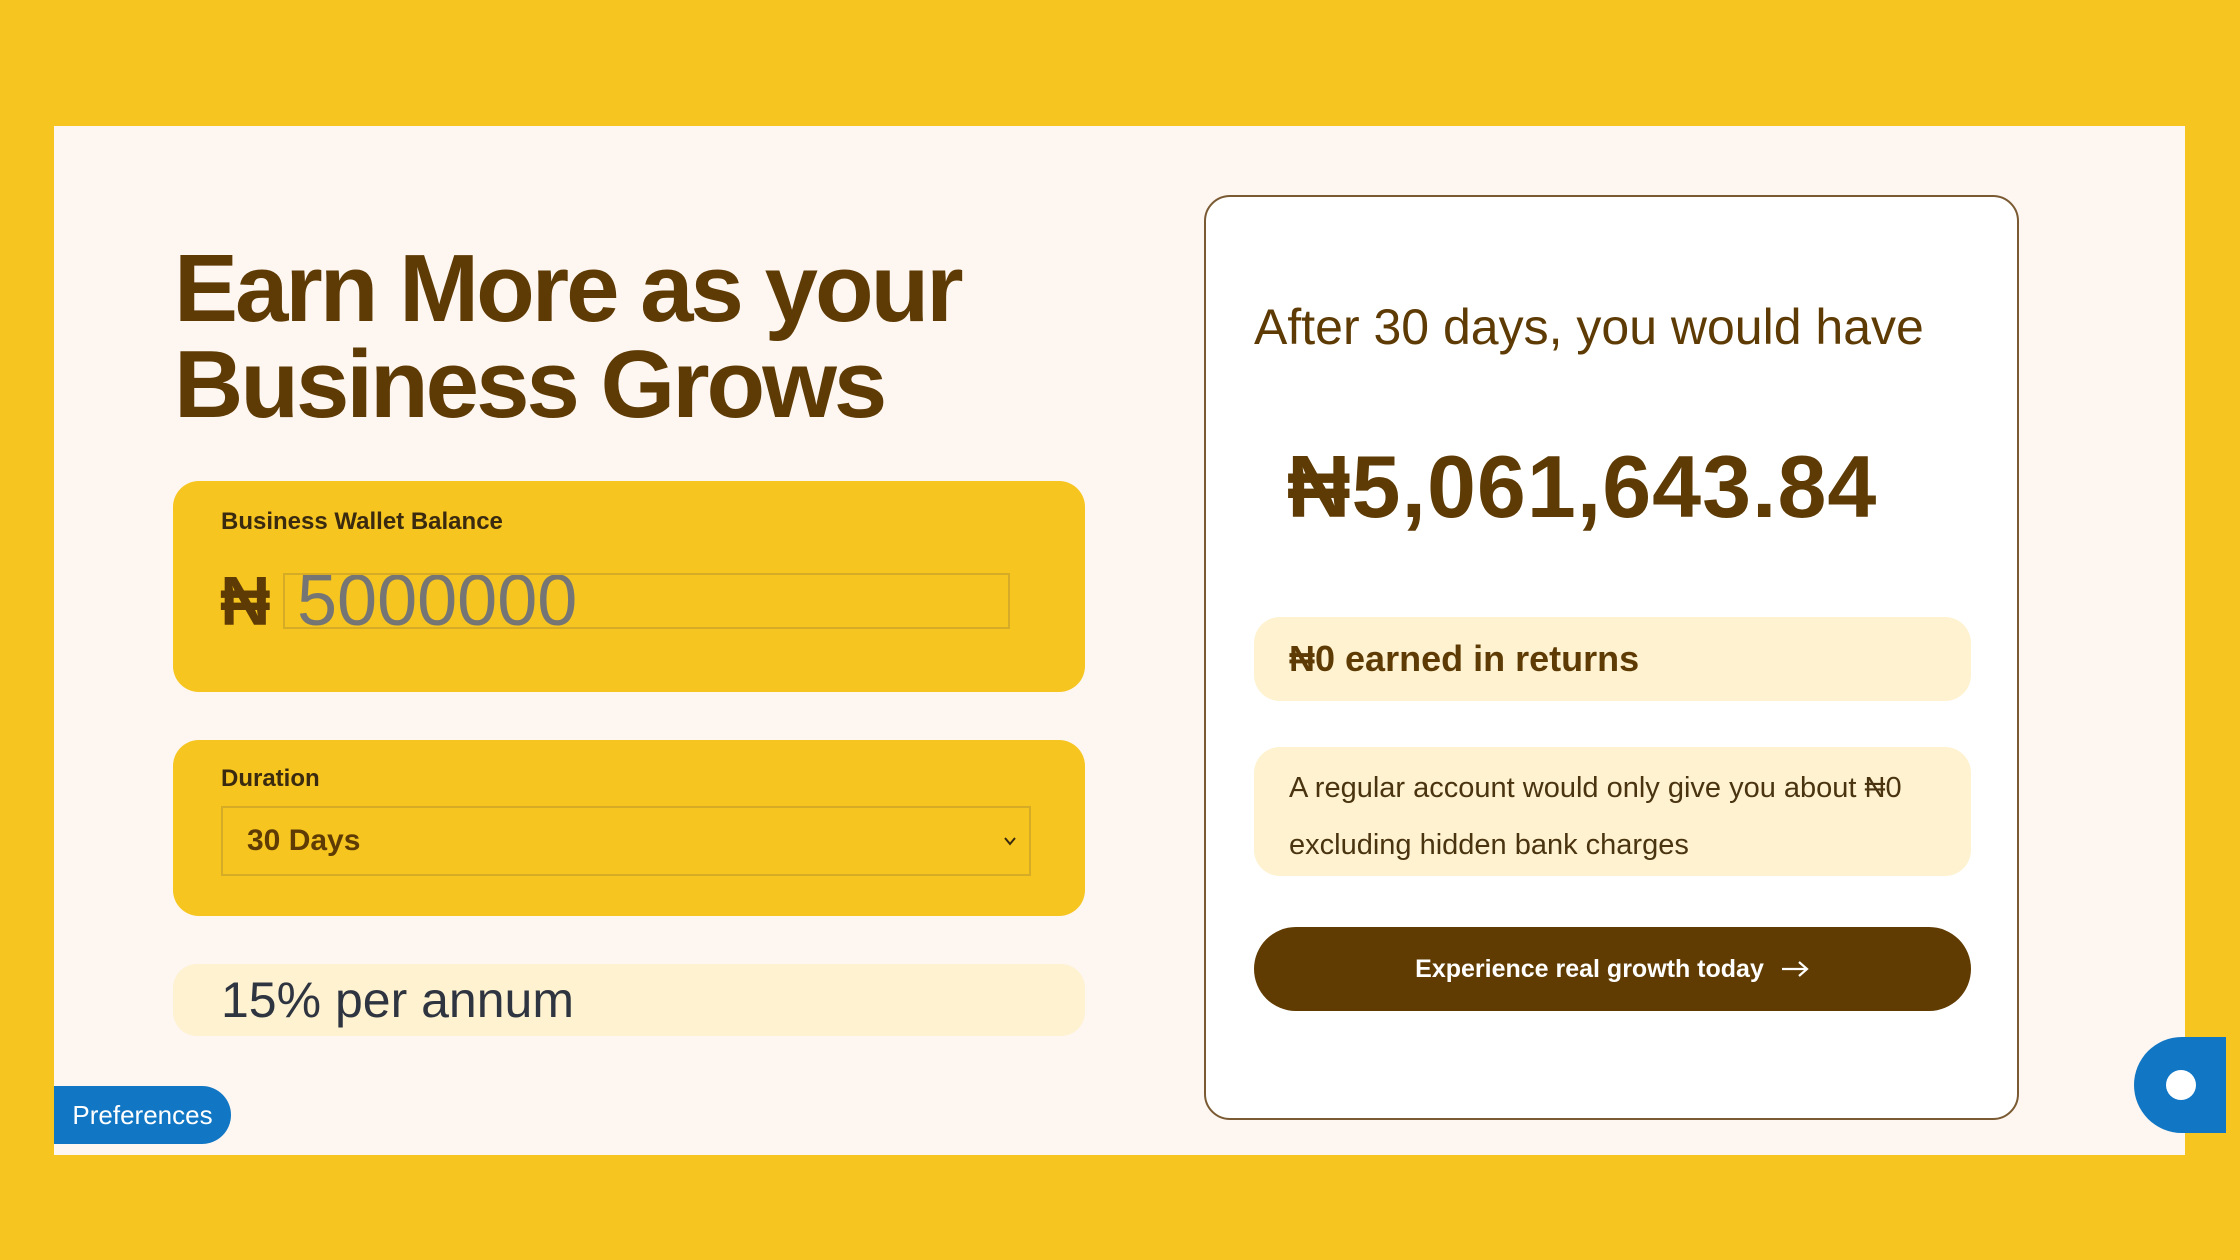 This screenshot has height=1260, width=2240. Describe the element at coordinates (1489, 845) in the screenshot. I see `comparison-line-2: excluding hidden bank charges` at that location.